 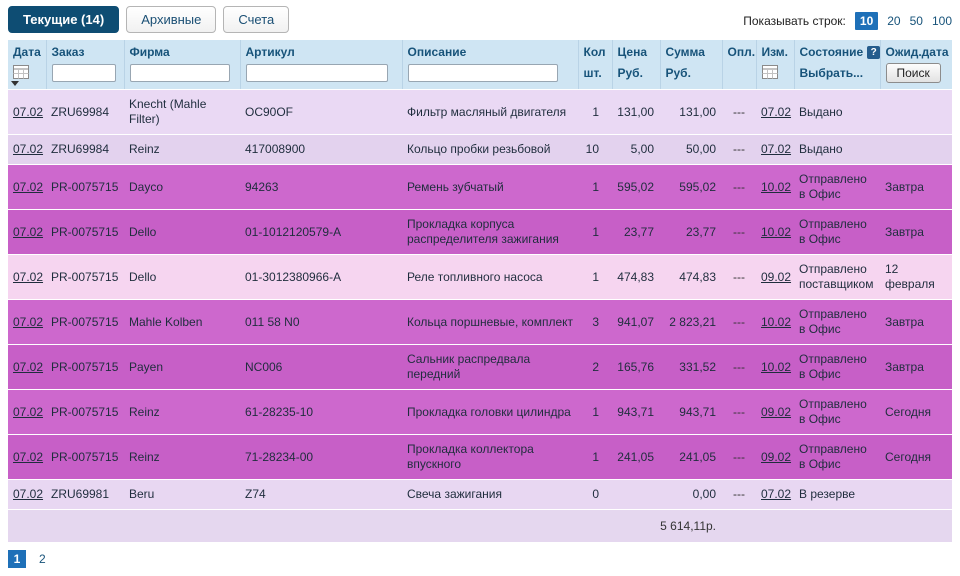 I want to click on filter-cell-firm, so click(x=182, y=75).